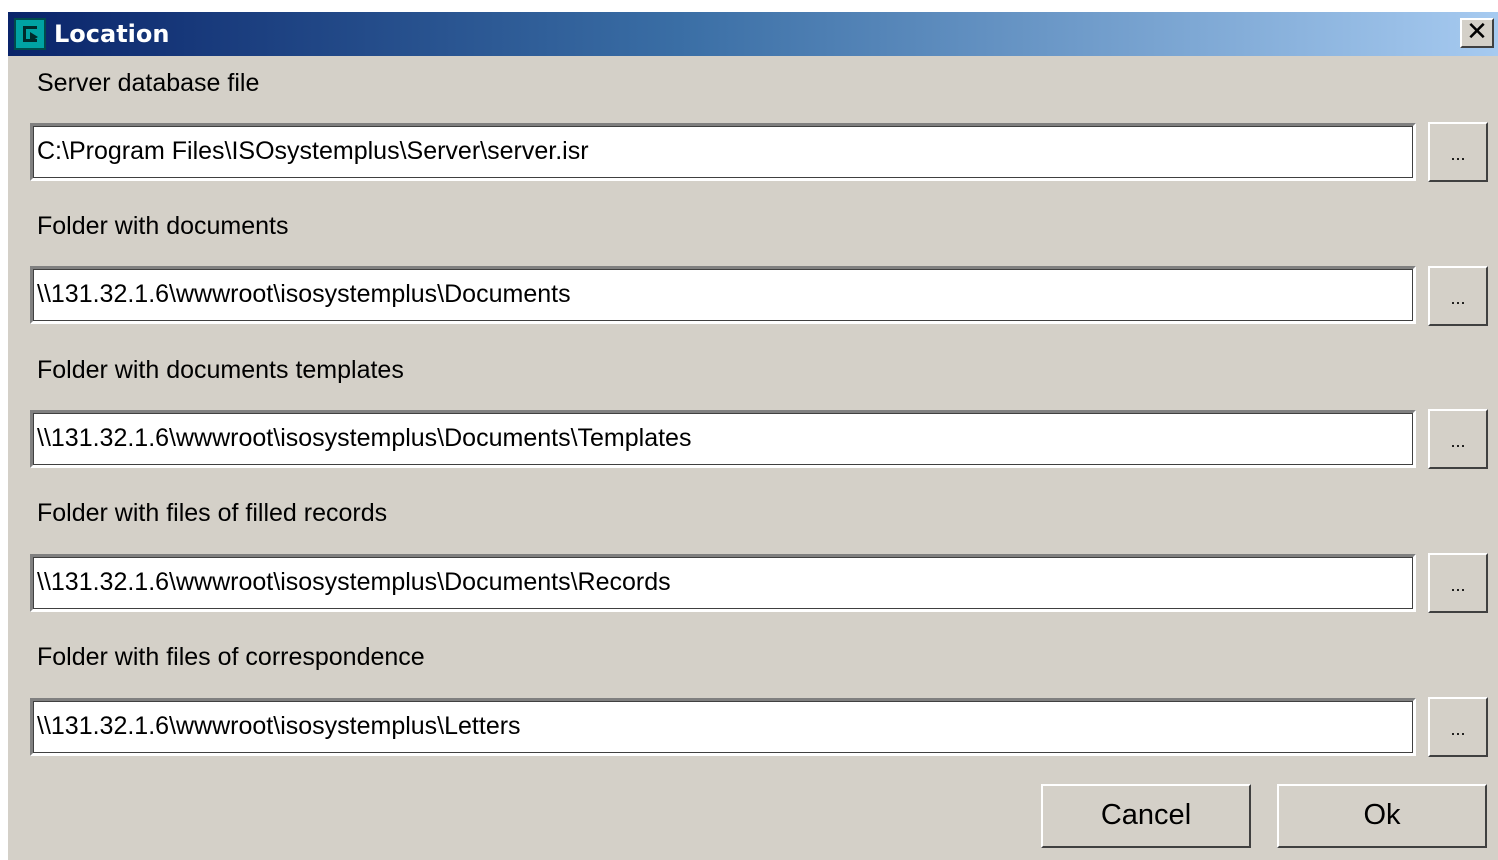 The height and width of the screenshot is (860, 1498). I want to click on records-folder-field, so click(723, 583).